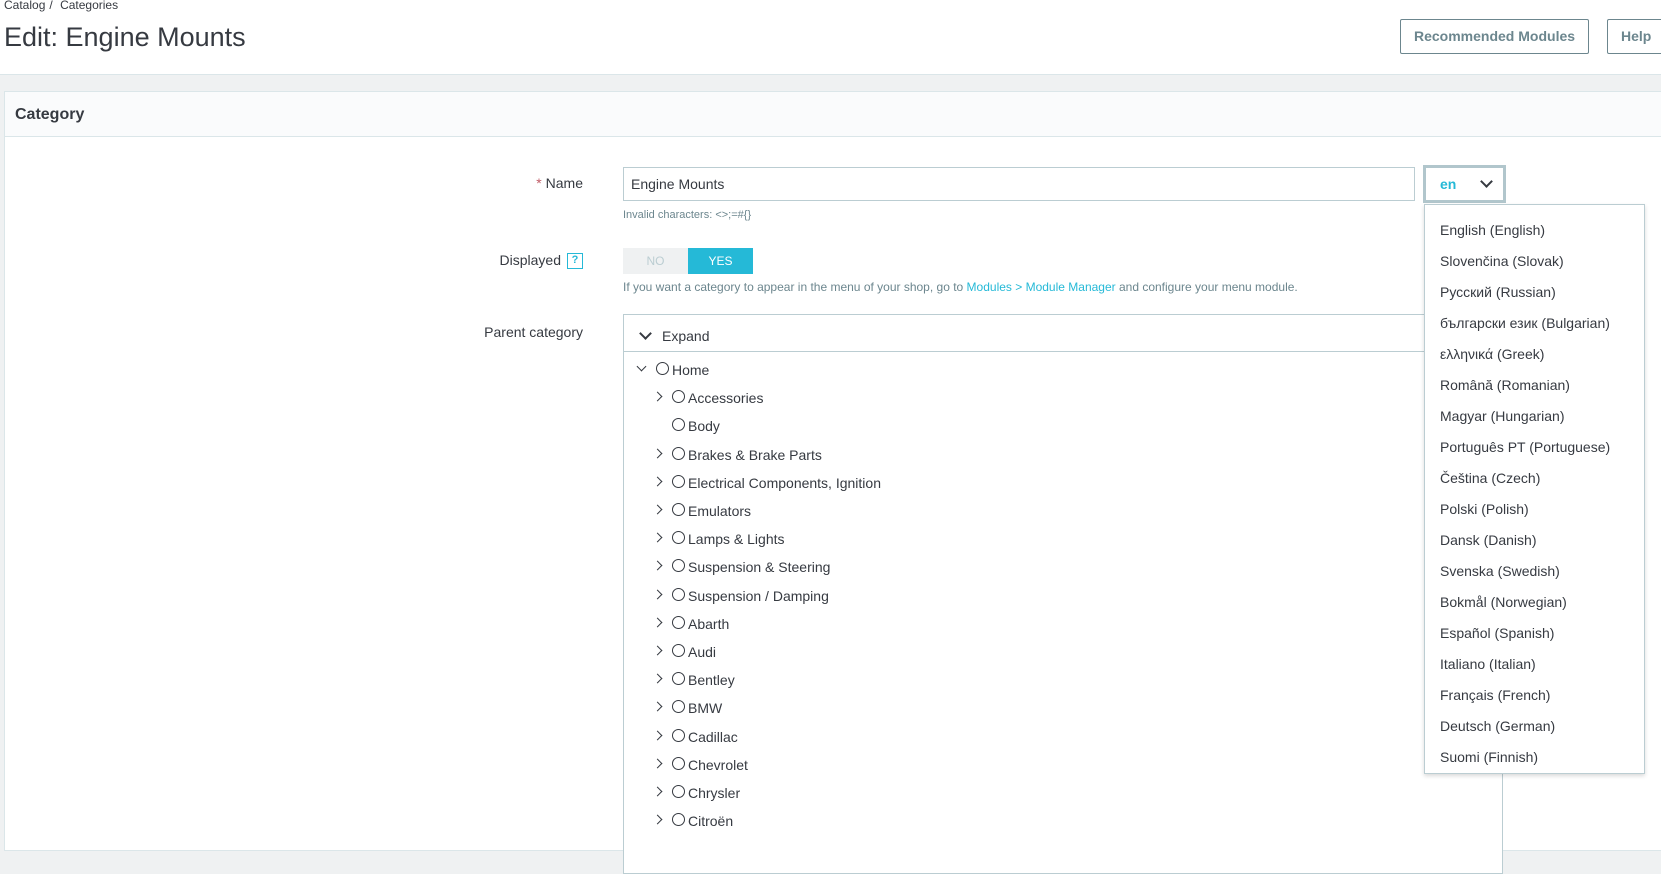  I want to click on language-option: Русский (Russian), so click(1534, 292).